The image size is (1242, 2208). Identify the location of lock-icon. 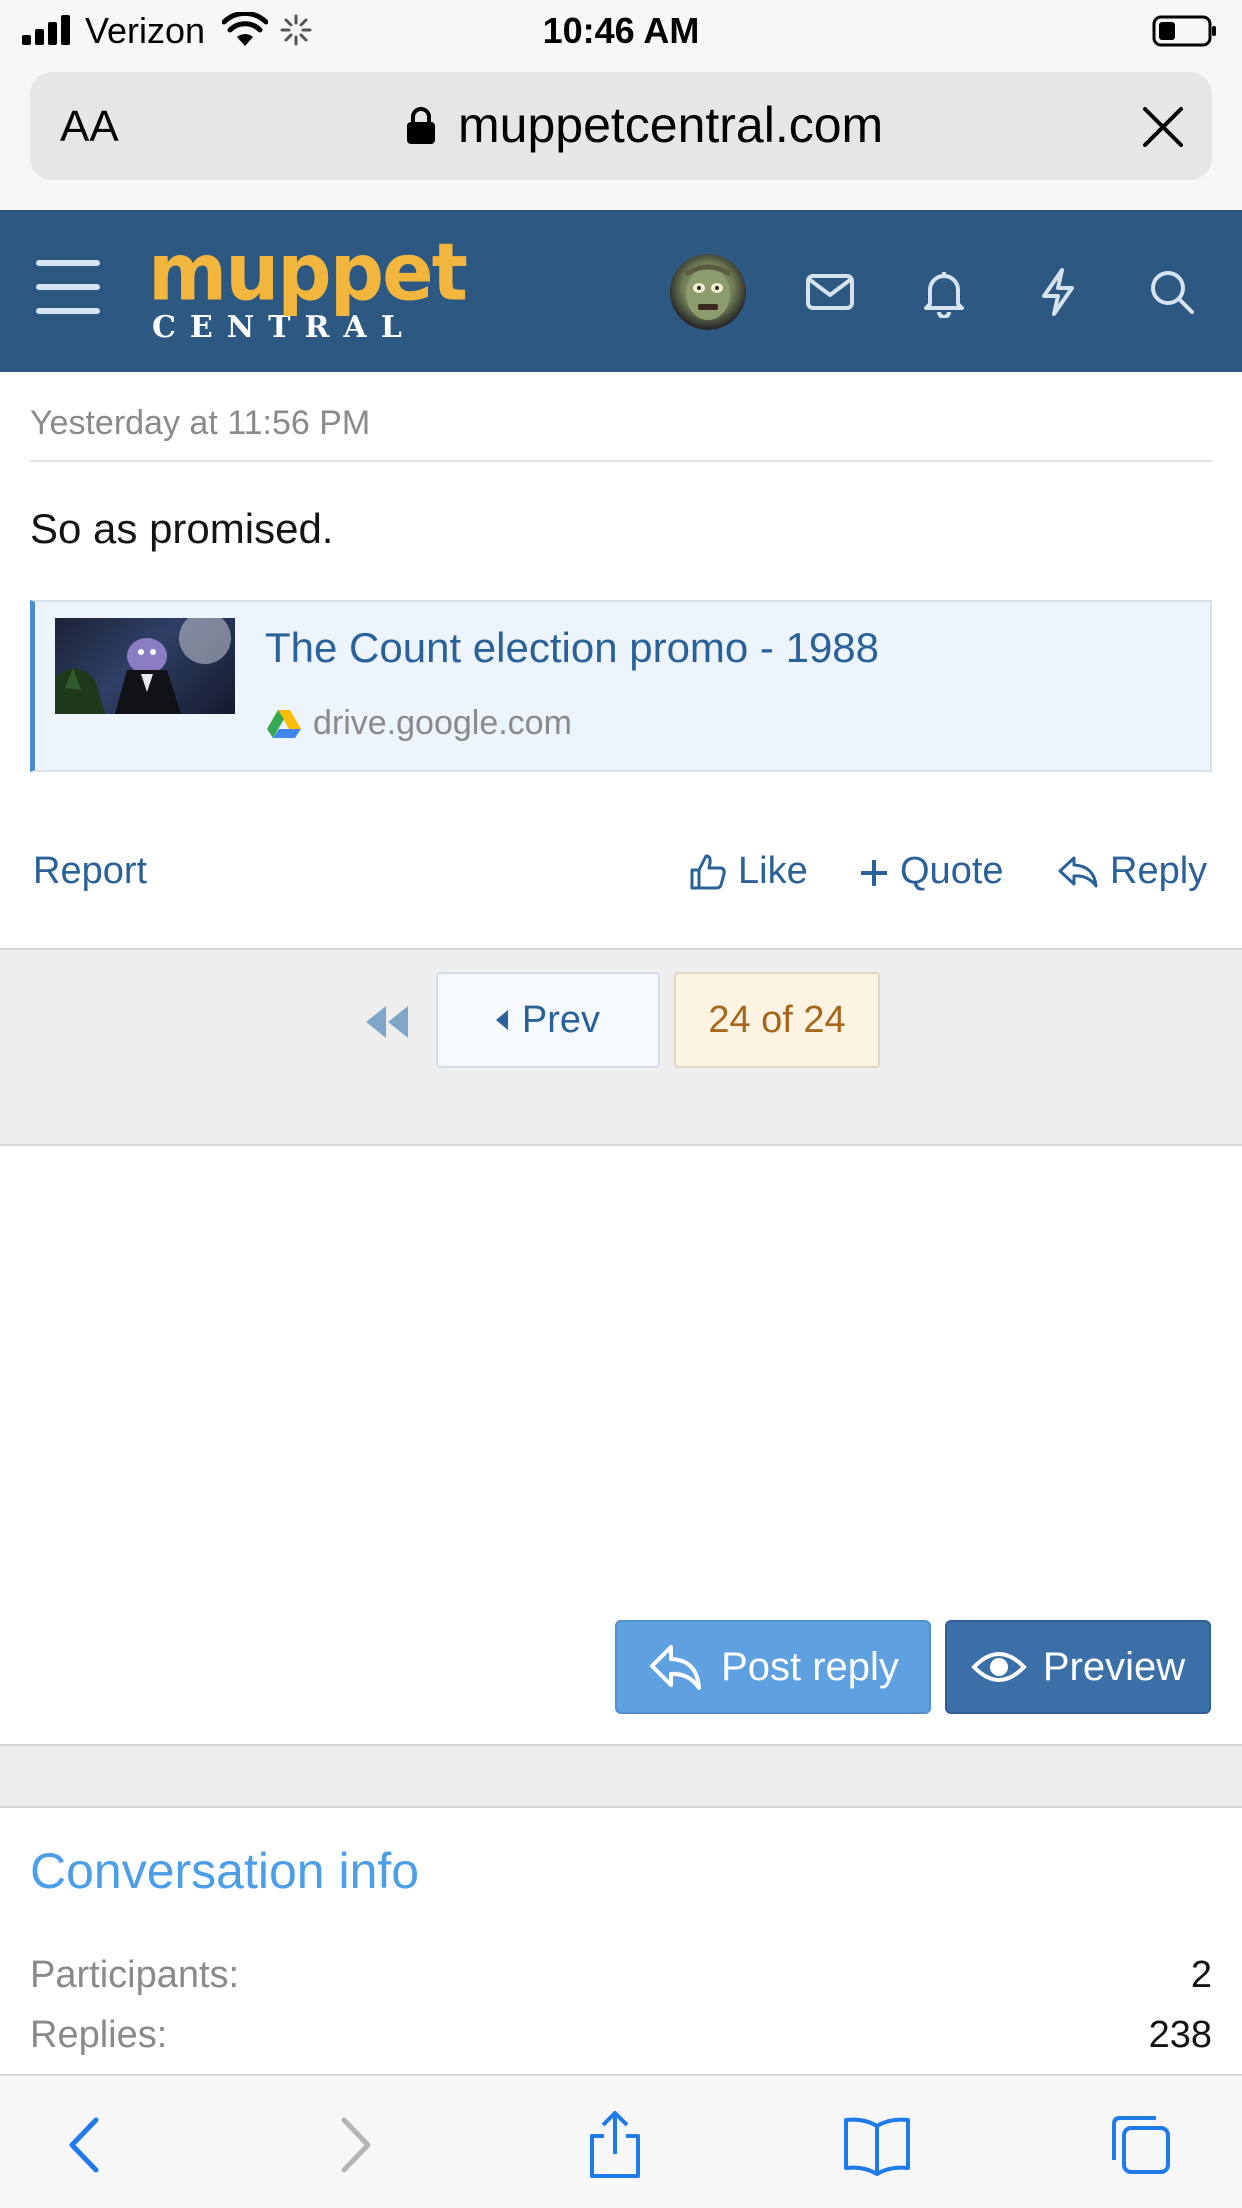
(421, 125).